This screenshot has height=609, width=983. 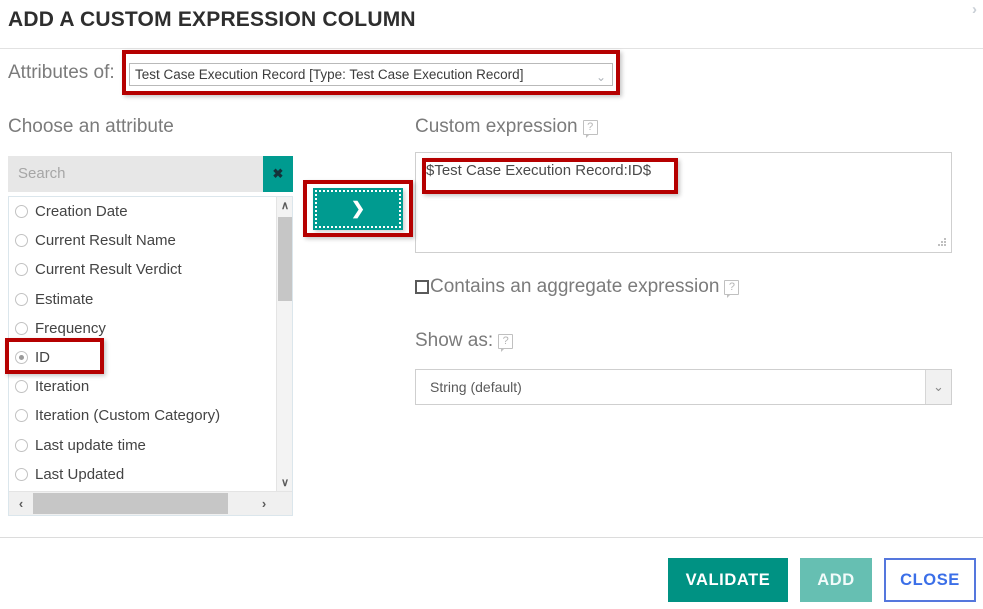 I want to click on horizontal-scrollbar: ‹ ›, so click(x=150, y=503).